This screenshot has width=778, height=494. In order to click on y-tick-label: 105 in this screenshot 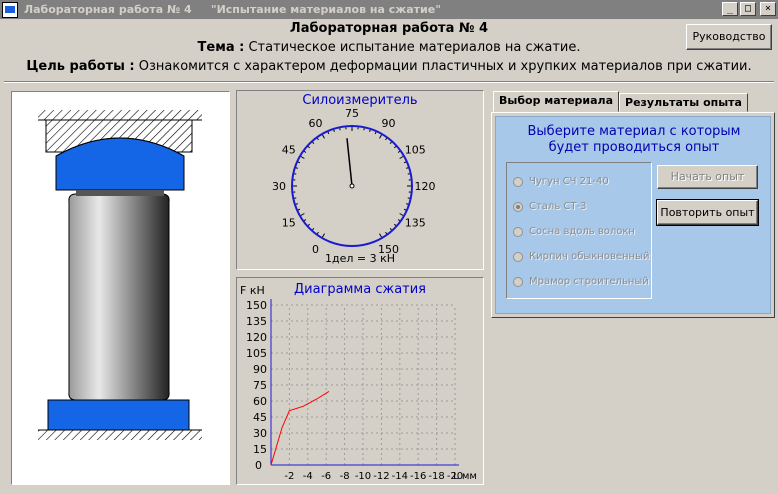, I will do `click(256, 353)`.